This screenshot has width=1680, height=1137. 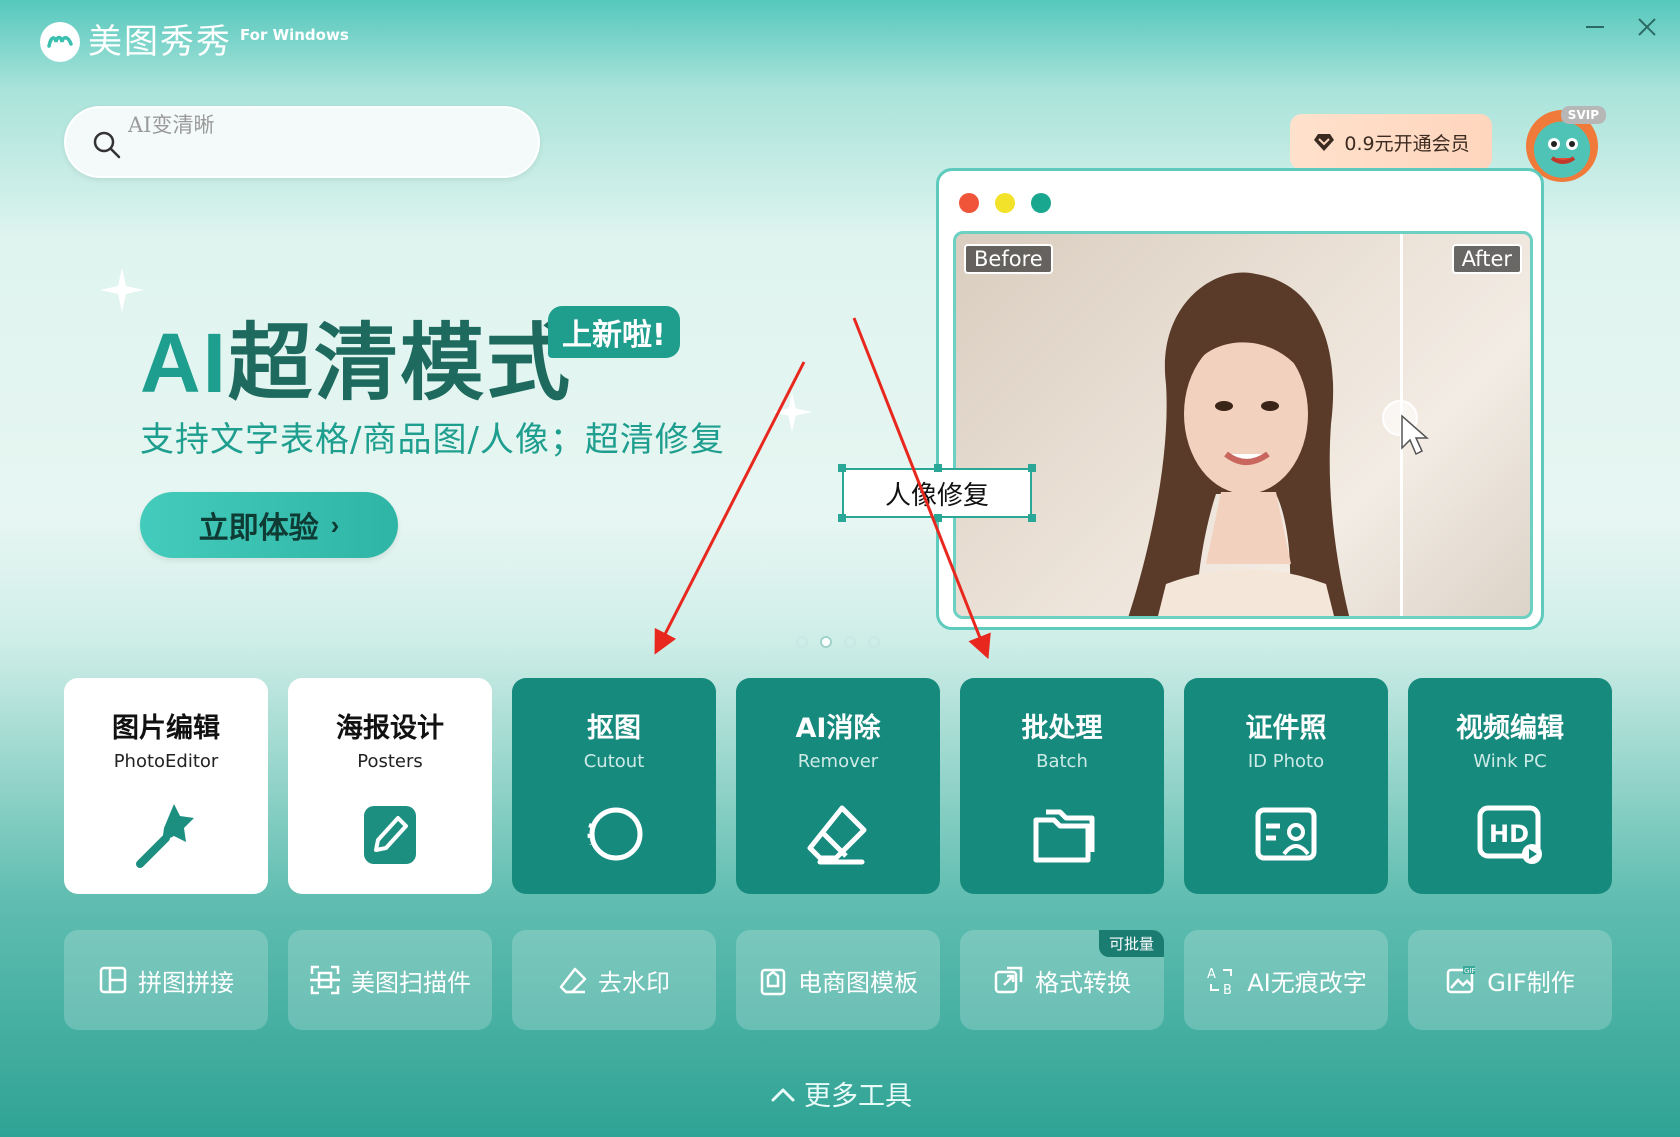 What do you see at coordinates (634, 982) in the screenshot?
I see `mini-label: 去水印` at bounding box center [634, 982].